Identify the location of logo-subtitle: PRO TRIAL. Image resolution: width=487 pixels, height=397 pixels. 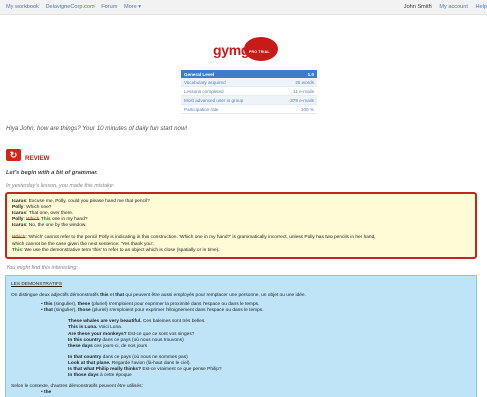
(259, 52).